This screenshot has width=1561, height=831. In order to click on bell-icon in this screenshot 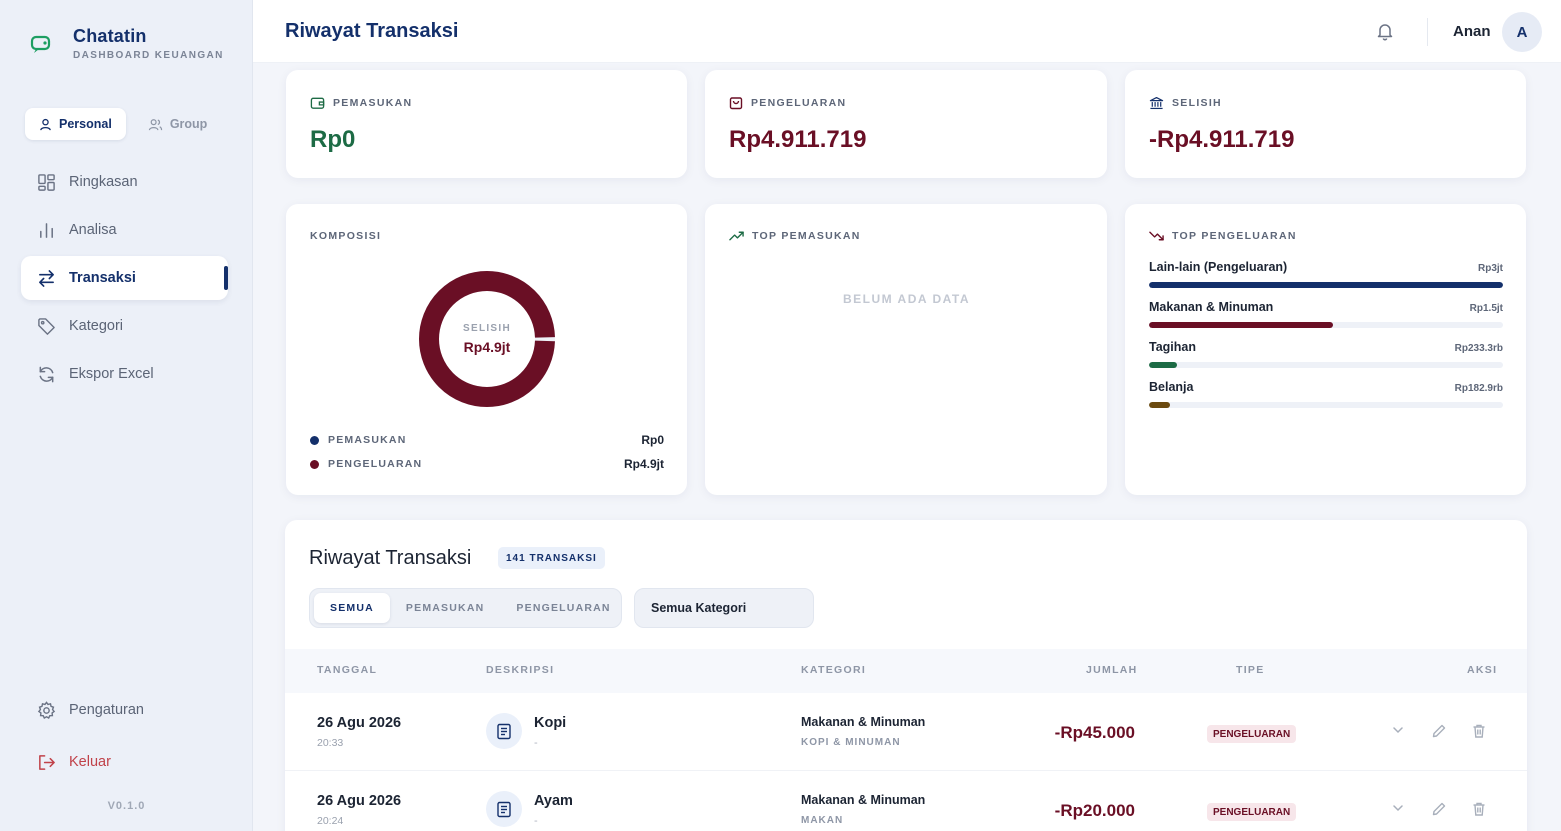, I will do `click(1385, 31)`.